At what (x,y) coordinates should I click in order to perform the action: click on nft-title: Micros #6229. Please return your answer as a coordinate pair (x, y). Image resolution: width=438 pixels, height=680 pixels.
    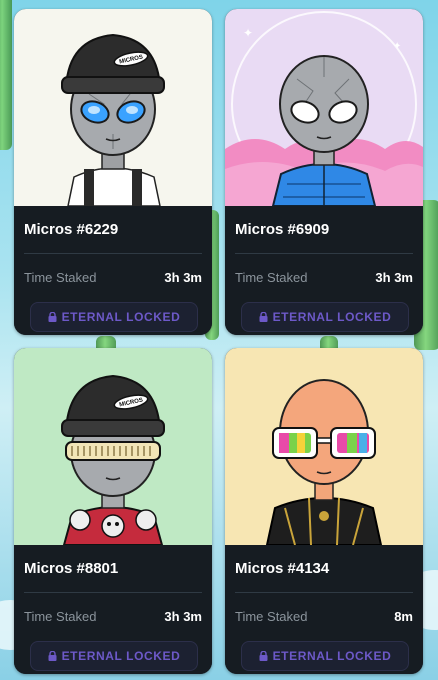
    Looking at the image, I should click on (71, 229).